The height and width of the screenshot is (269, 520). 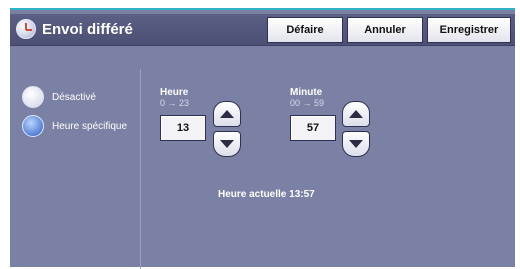 What do you see at coordinates (33, 97) in the screenshot?
I see `radio-disabled` at bounding box center [33, 97].